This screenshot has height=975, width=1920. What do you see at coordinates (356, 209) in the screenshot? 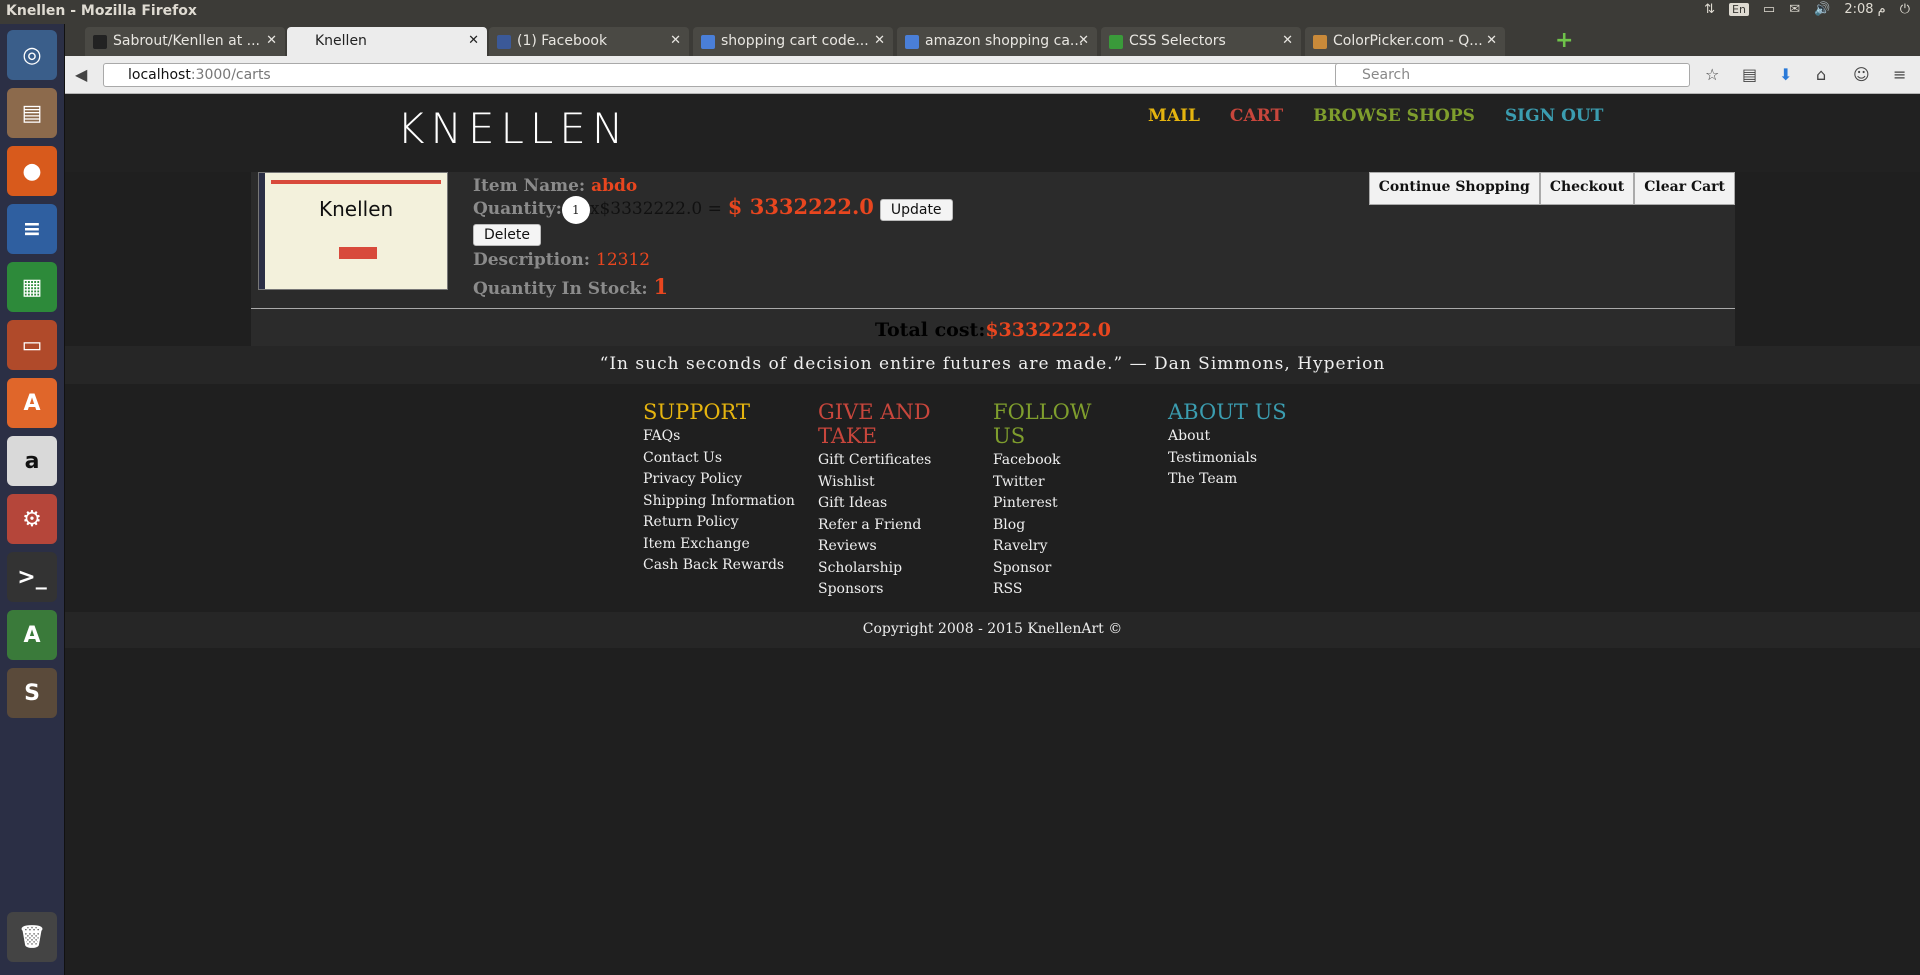
I see `thumb-title: Knellen` at bounding box center [356, 209].